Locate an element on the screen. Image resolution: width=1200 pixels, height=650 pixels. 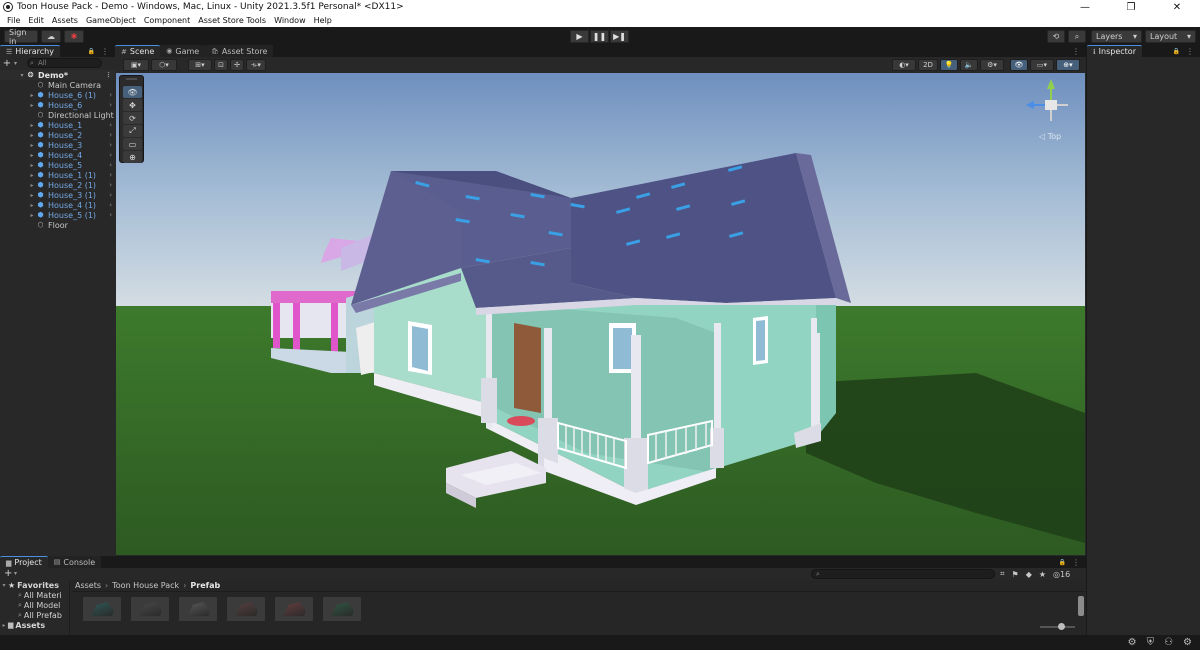
expand-arrow-icon: ▾ is located at coordinates (22, 75).